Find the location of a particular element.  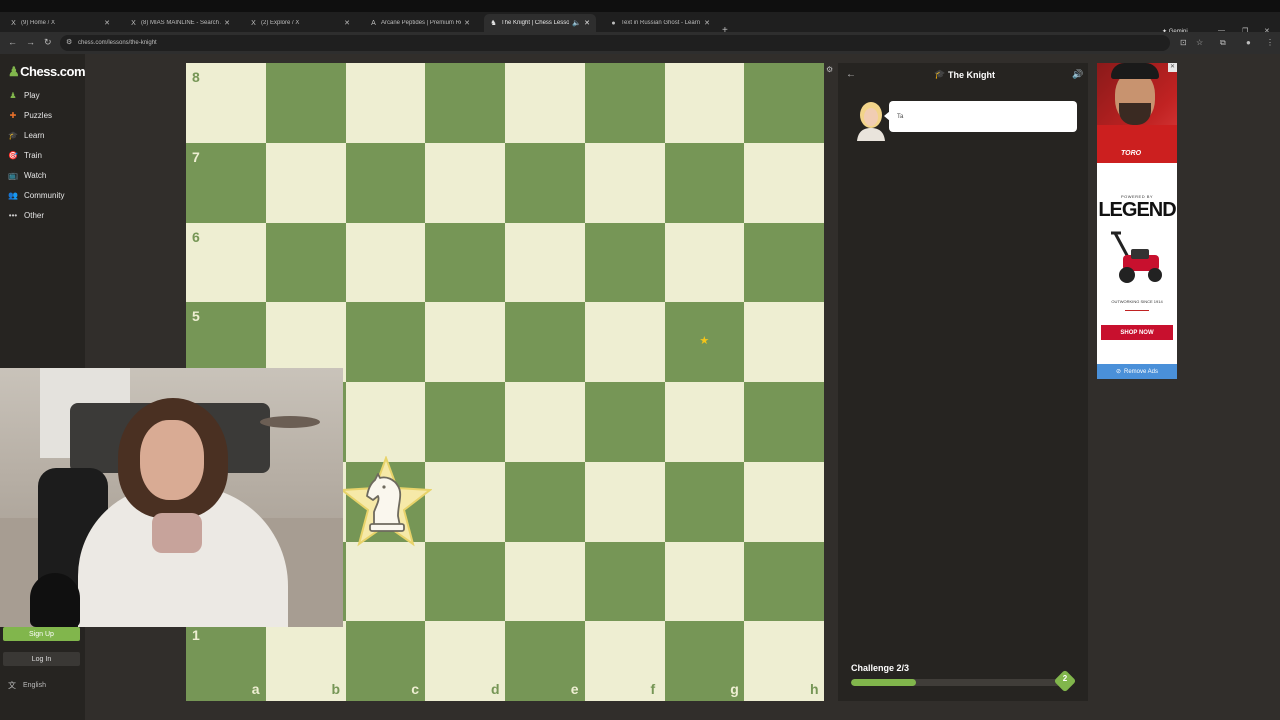

sidebar-item-label: Community is located at coordinates (44, 195).